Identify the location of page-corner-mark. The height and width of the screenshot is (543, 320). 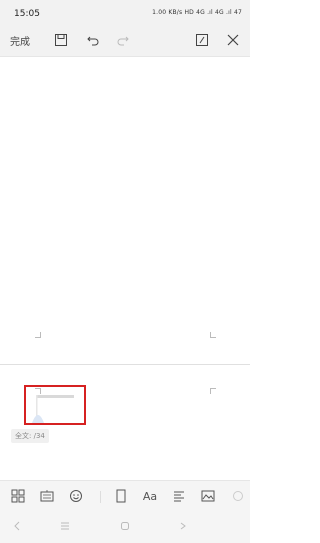
(213, 391).